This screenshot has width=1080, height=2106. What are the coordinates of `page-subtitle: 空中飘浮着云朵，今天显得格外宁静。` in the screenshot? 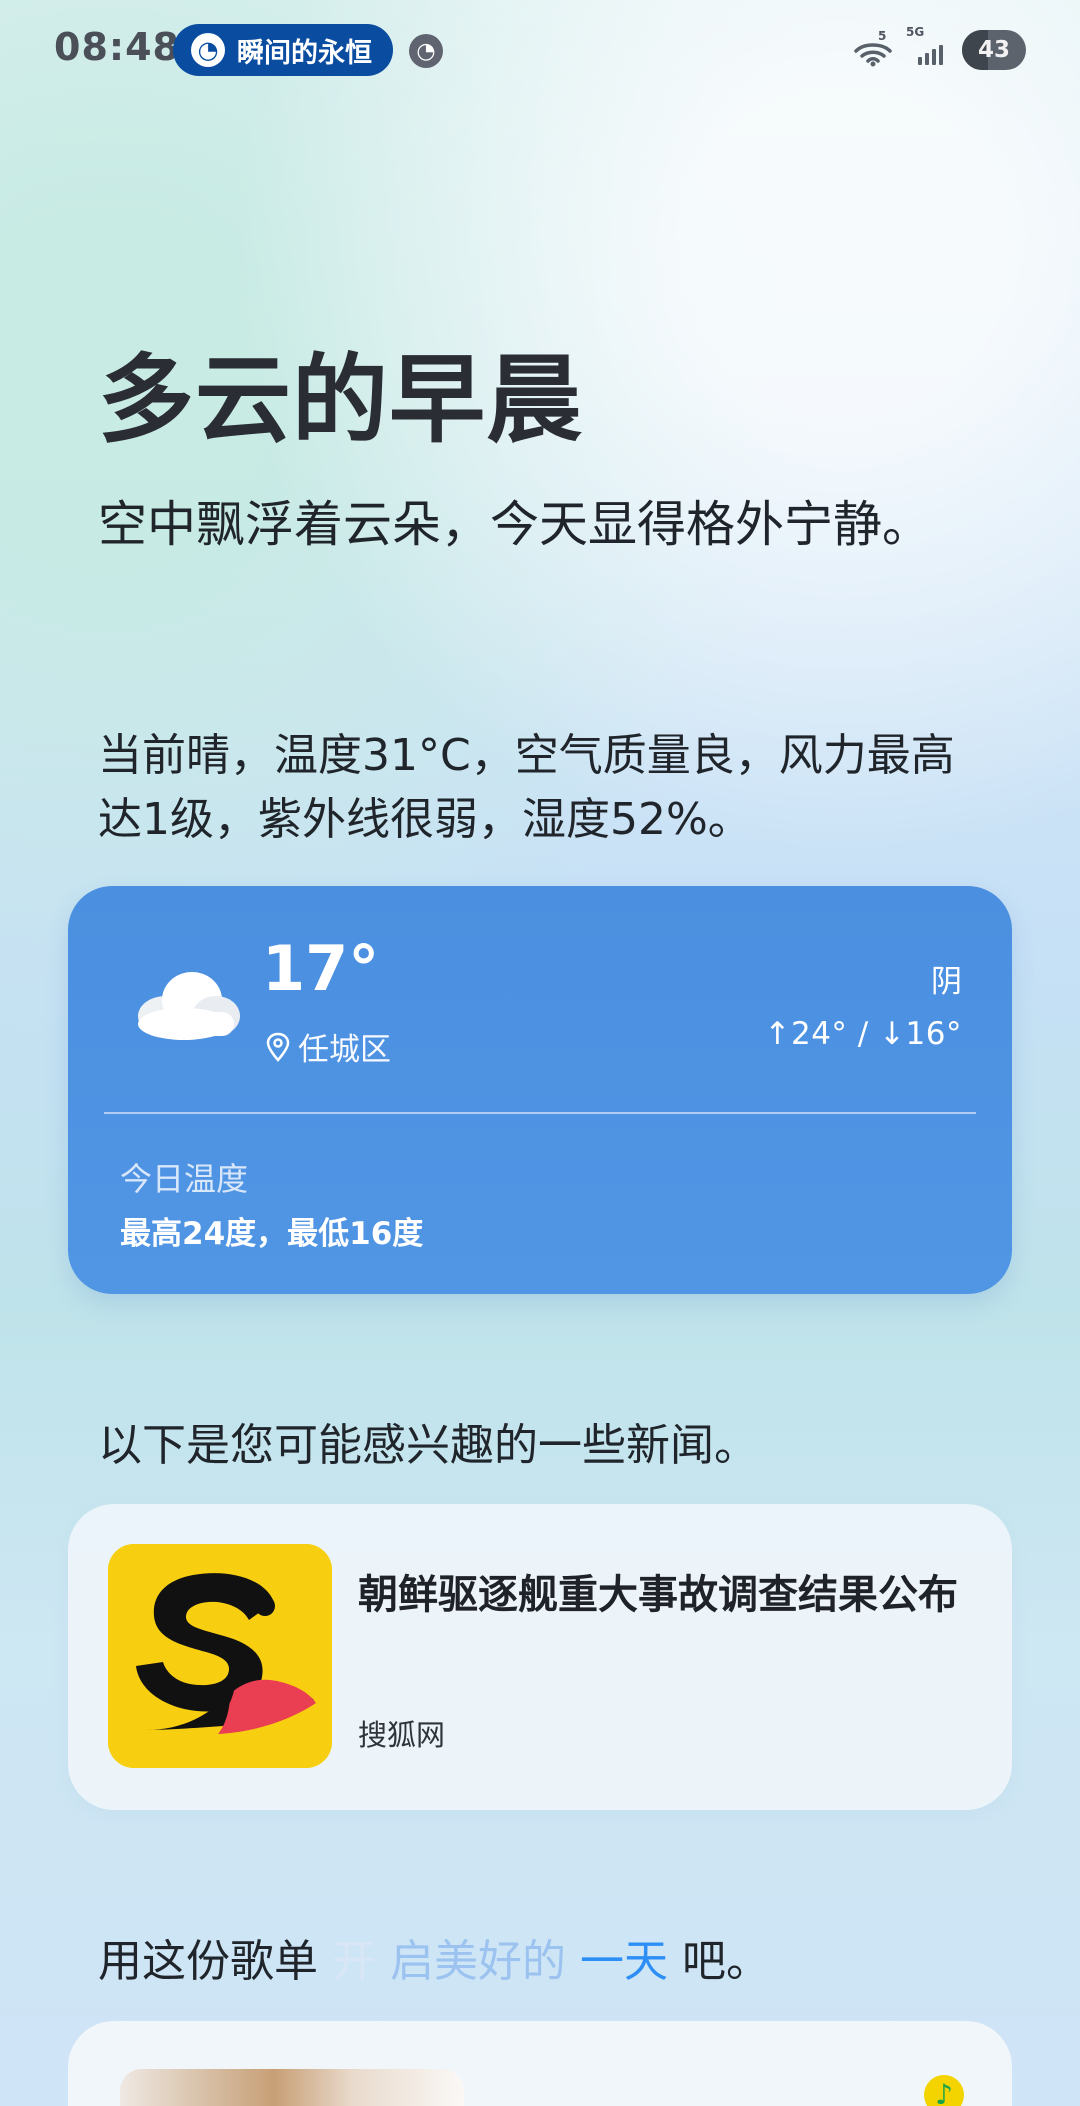 It's located at (515, 524).